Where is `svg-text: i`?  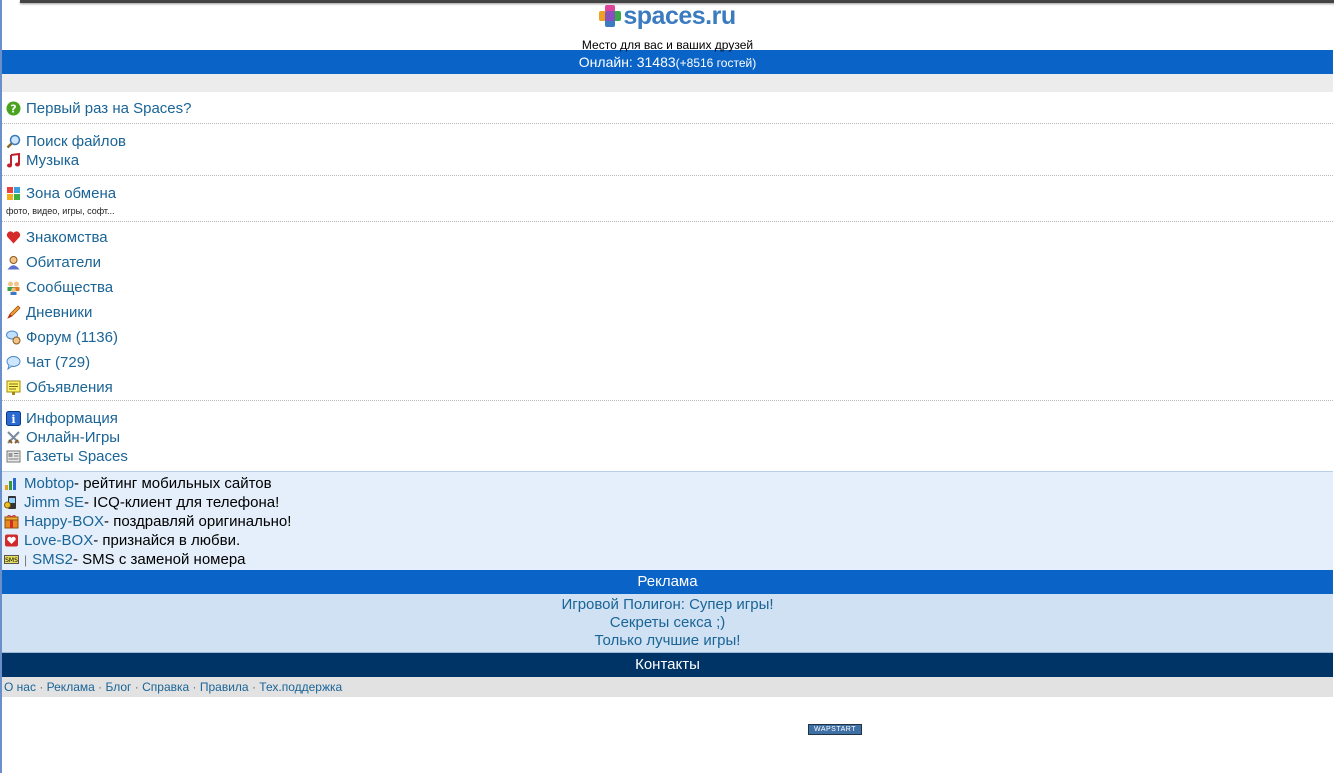
svg-text: i is located at coordinates (13, 419).